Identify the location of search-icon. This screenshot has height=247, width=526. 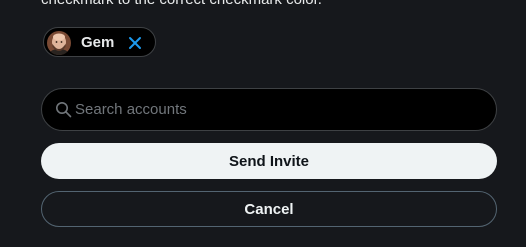
(63, 109).